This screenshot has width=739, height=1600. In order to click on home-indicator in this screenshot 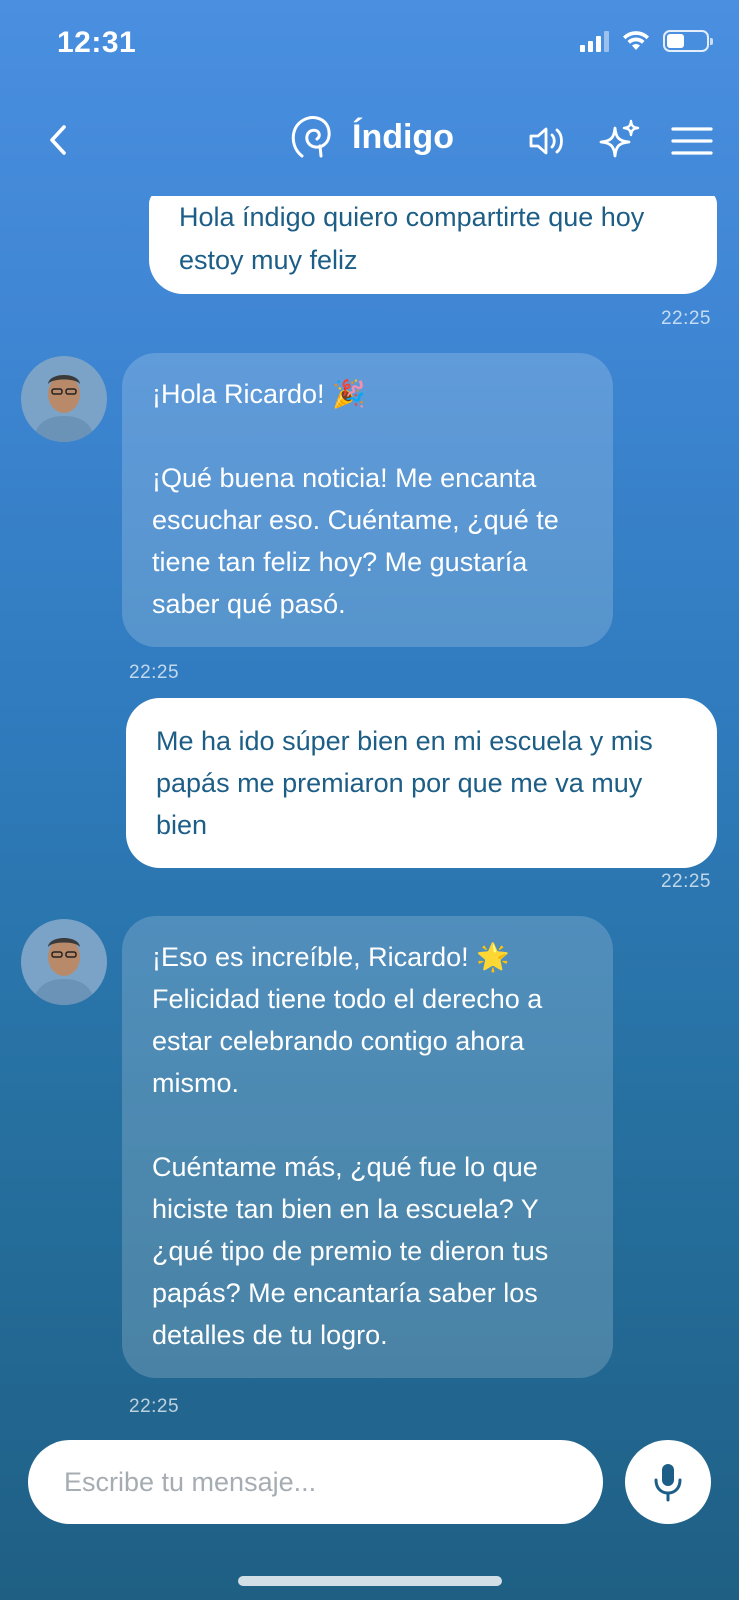, I will do `click(370, 1581)`.